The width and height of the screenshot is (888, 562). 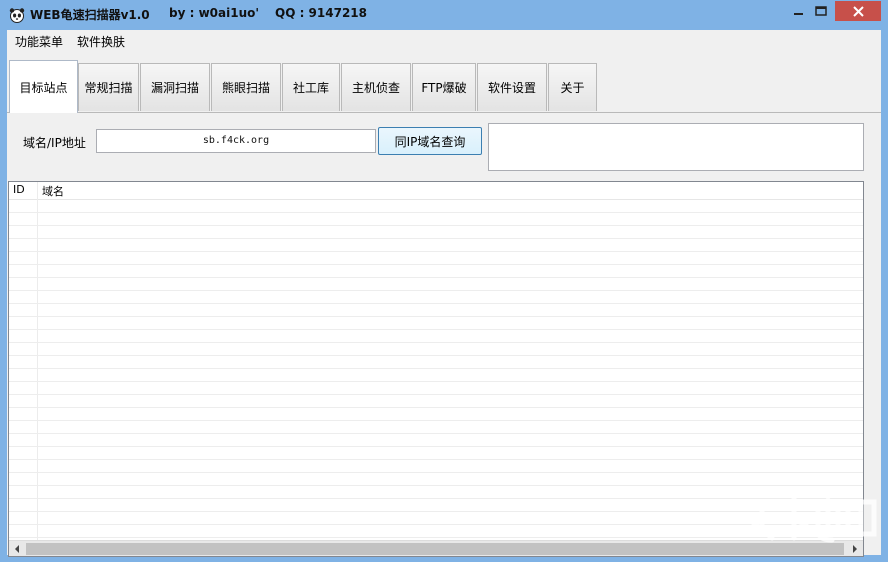 What do you see at coordinates (101, 41) in the screenshot?
I see `menu-skin: 软件换肤` at bounding box center [101, 41].